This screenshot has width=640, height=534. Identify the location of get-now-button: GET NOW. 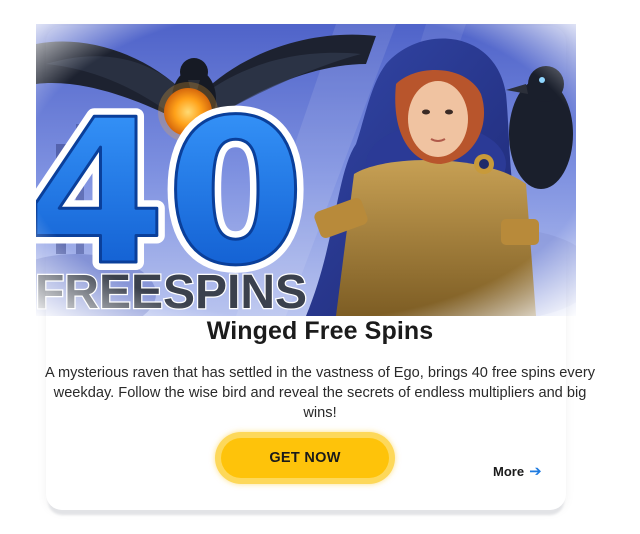
(305, 458).